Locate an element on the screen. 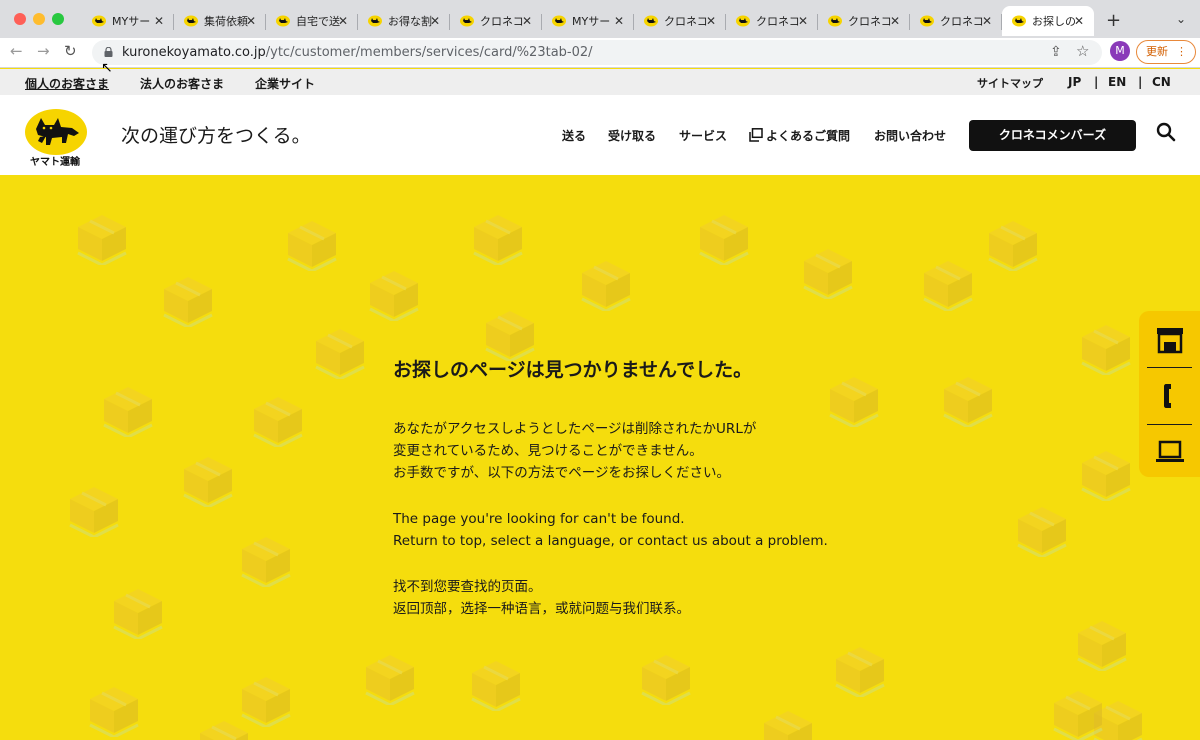 This screenshot has height=740, width=1200. language-jp: JP is located at coordinates (1074, 82).